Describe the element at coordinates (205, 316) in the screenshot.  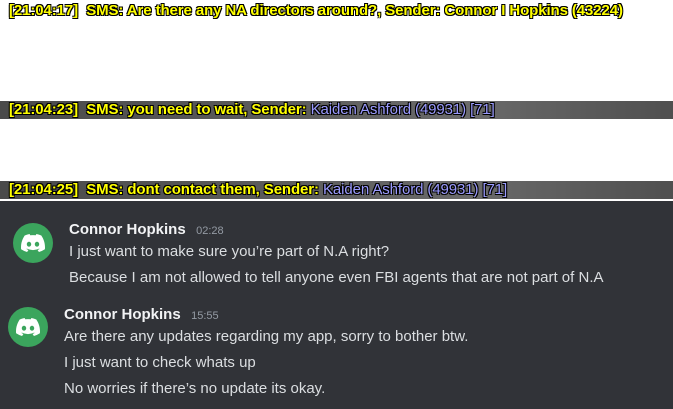
I see `message-timestamp: 15:55` at that location.